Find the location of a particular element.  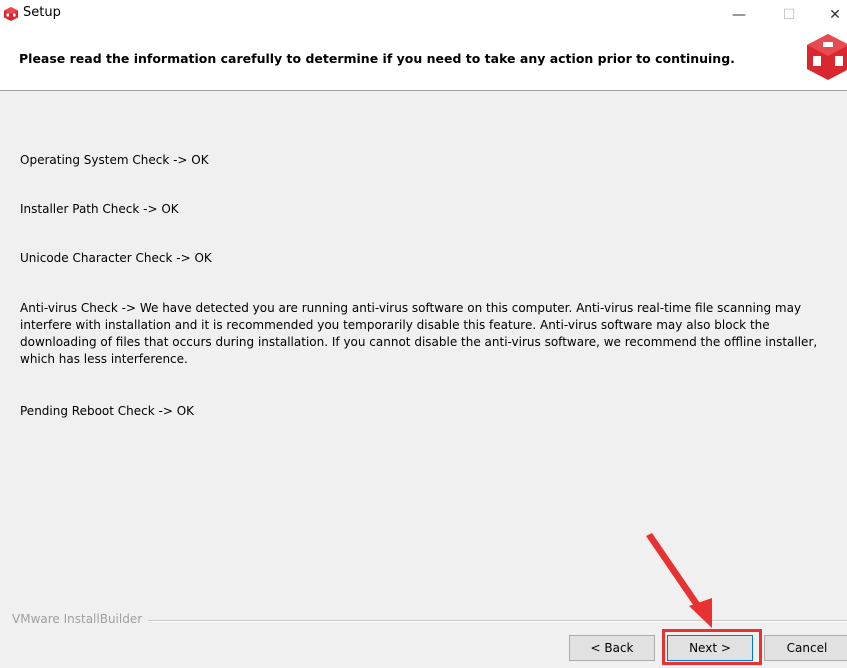

maximize-button: ☐ is located at coordinates (789, 15).